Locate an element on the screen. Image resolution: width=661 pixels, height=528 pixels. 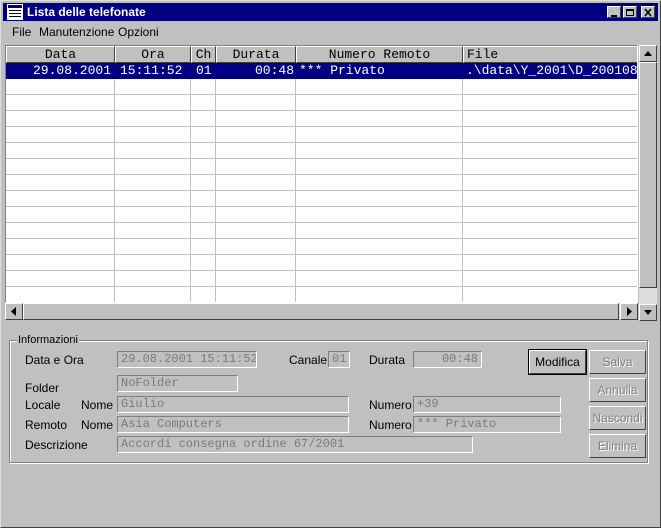
vertical-scrollbar is located at coordinates (648, 183).